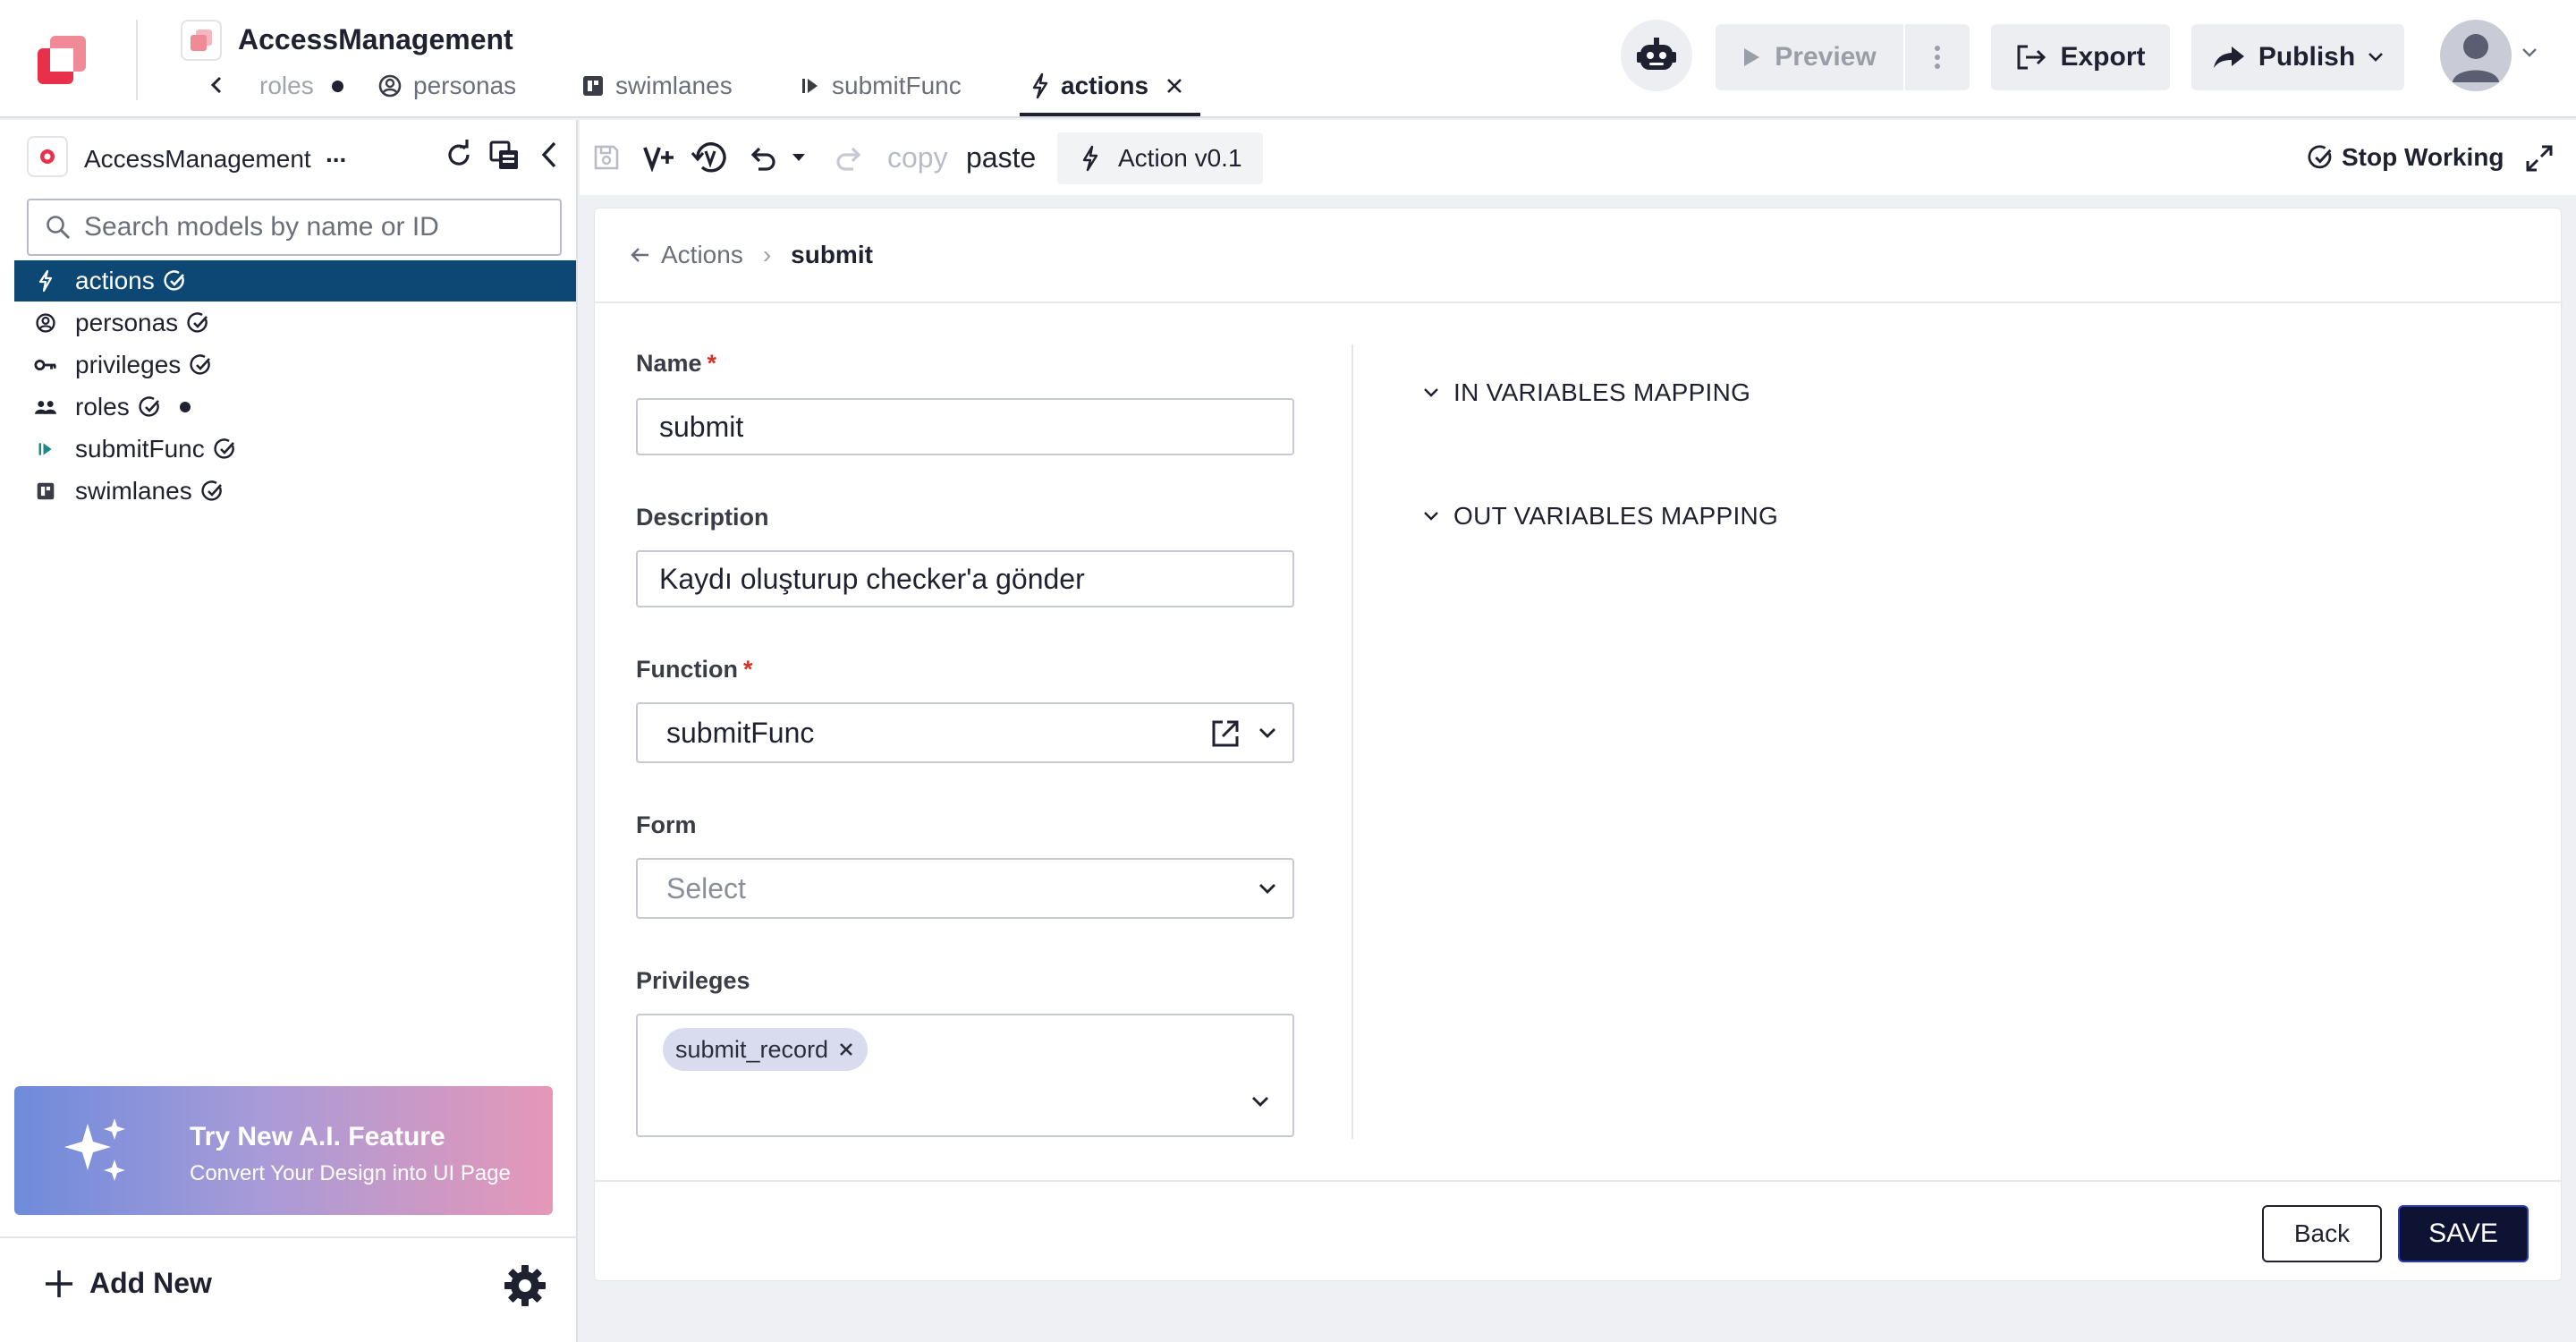 This screenshot has width=2576, height=1342. What do you see at coordinates (102, 407) in the screenshot?
I see `sidebar-item-label: roles` at bounding box center [102, 407].